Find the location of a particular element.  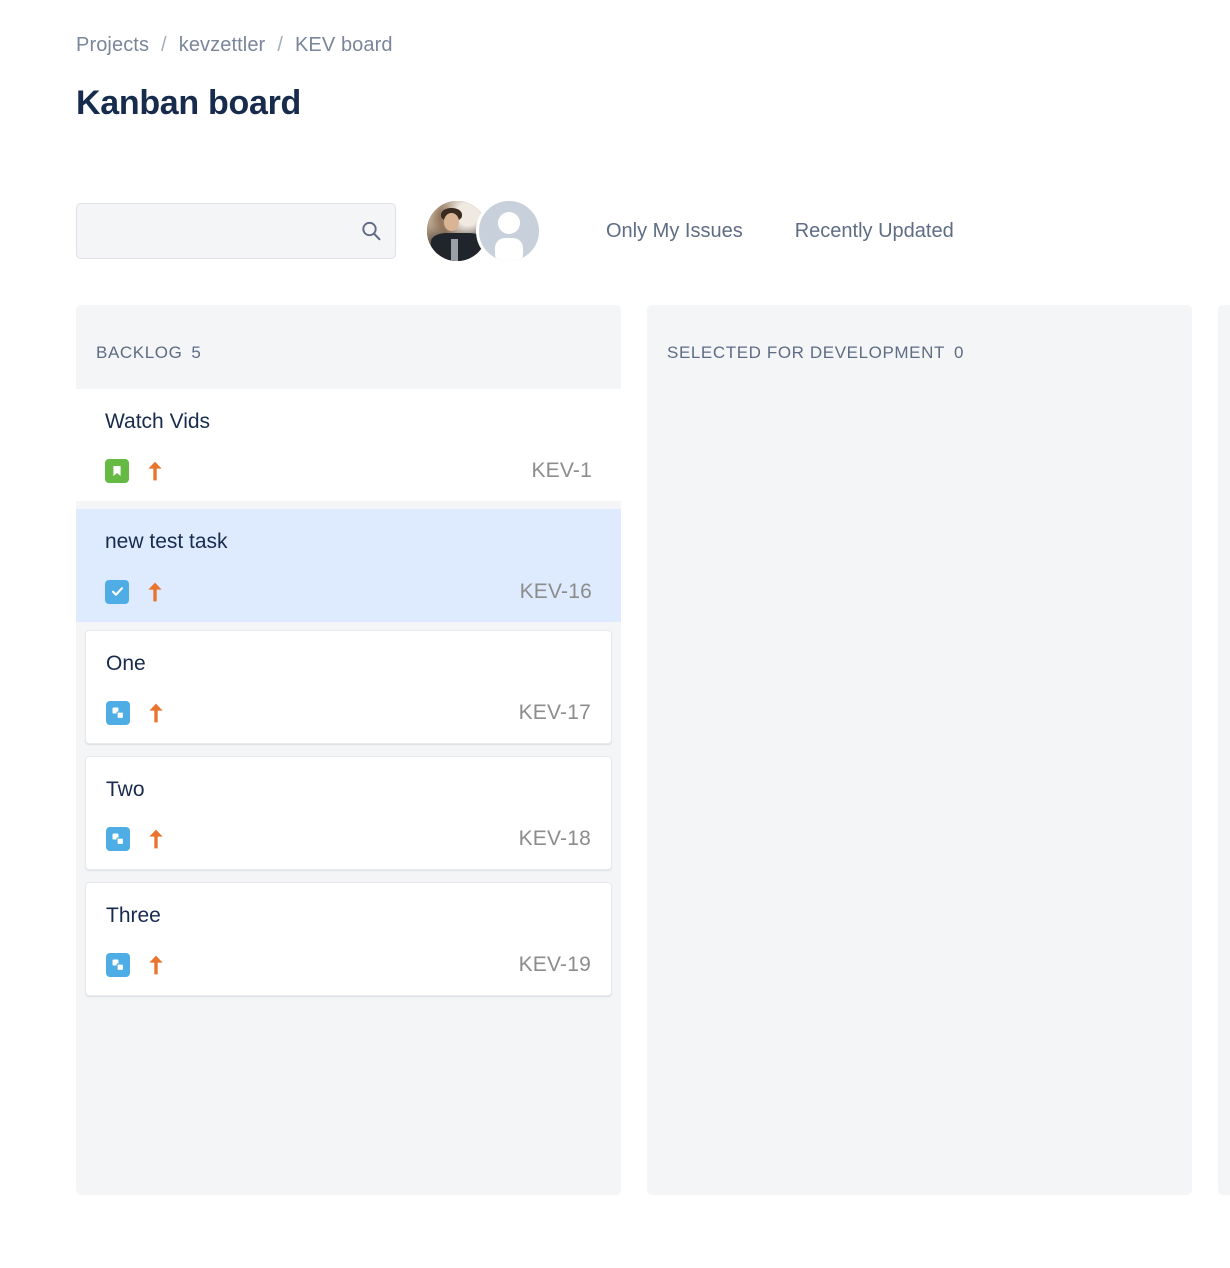

column-count: 0 is located at coordinates (959, 352).